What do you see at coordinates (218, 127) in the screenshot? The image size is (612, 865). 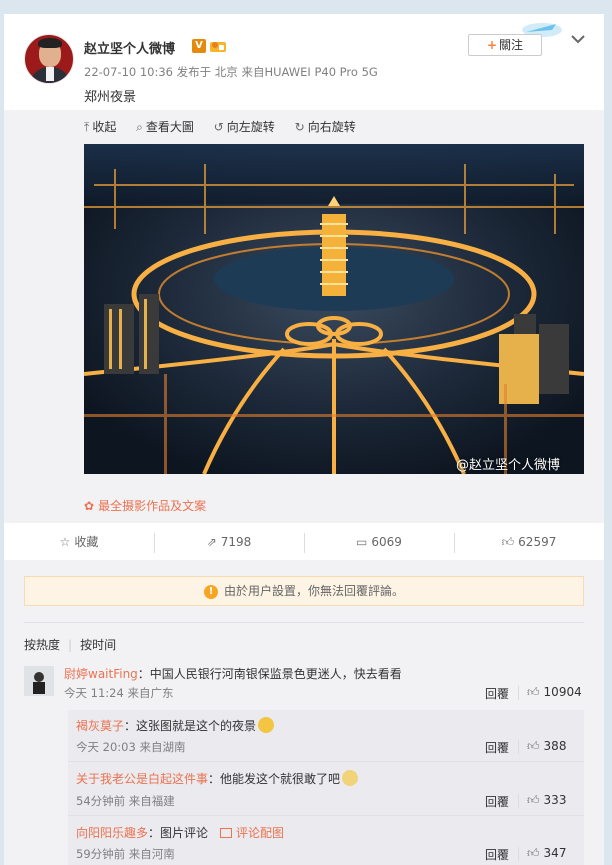 I see `rotate-left-icon: ↺` at bounding box center [218, 127].